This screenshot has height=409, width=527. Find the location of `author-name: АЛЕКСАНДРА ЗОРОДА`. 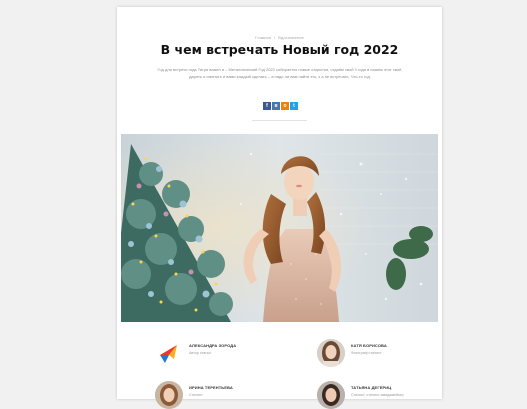

author-name: АЛЕКСАНДРА ЗОРОДА is located at coordinates (213, 345).